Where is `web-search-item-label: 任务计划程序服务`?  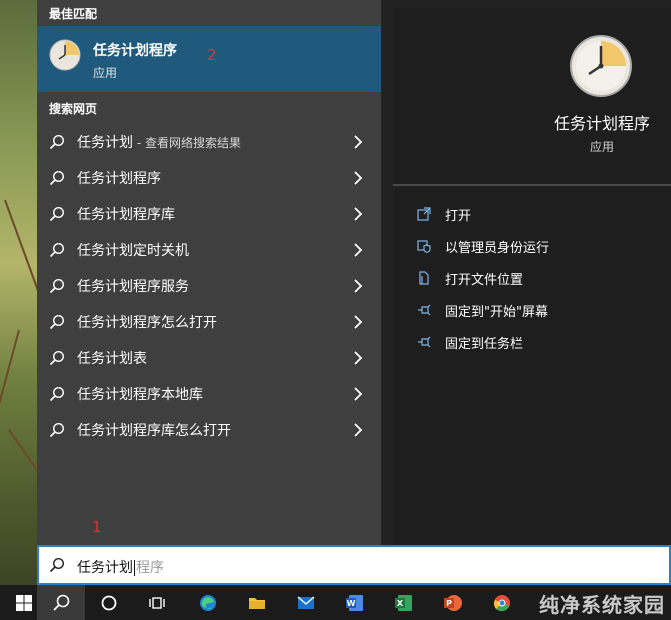
web-search-item-label: 任务计划程序服务 is located at coordinates (133, 286).